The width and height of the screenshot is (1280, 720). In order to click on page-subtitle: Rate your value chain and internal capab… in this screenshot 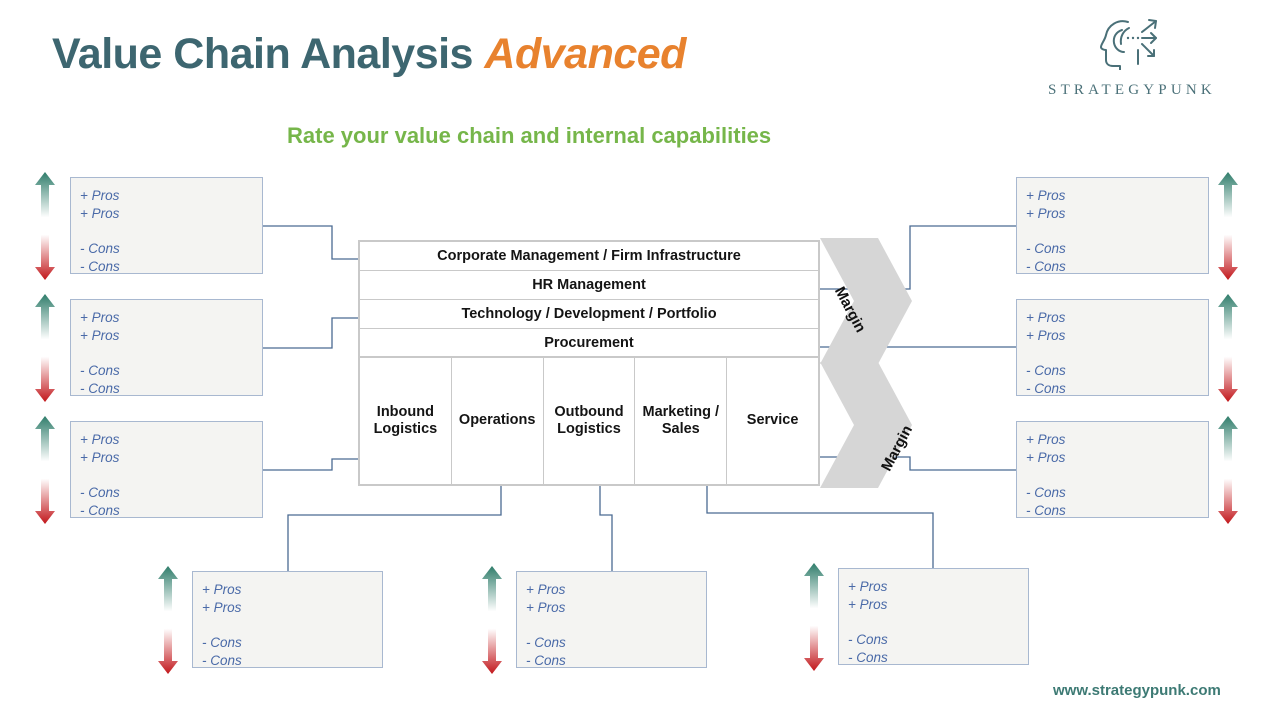, I will do `click(529, 135)`.